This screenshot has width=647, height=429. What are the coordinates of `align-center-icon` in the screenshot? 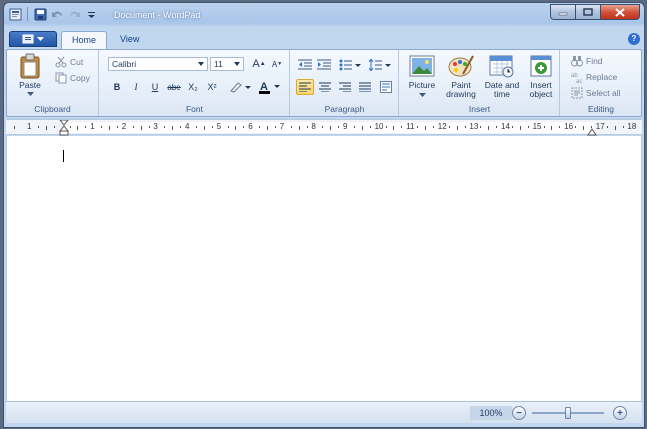 It's located at (325, 87).